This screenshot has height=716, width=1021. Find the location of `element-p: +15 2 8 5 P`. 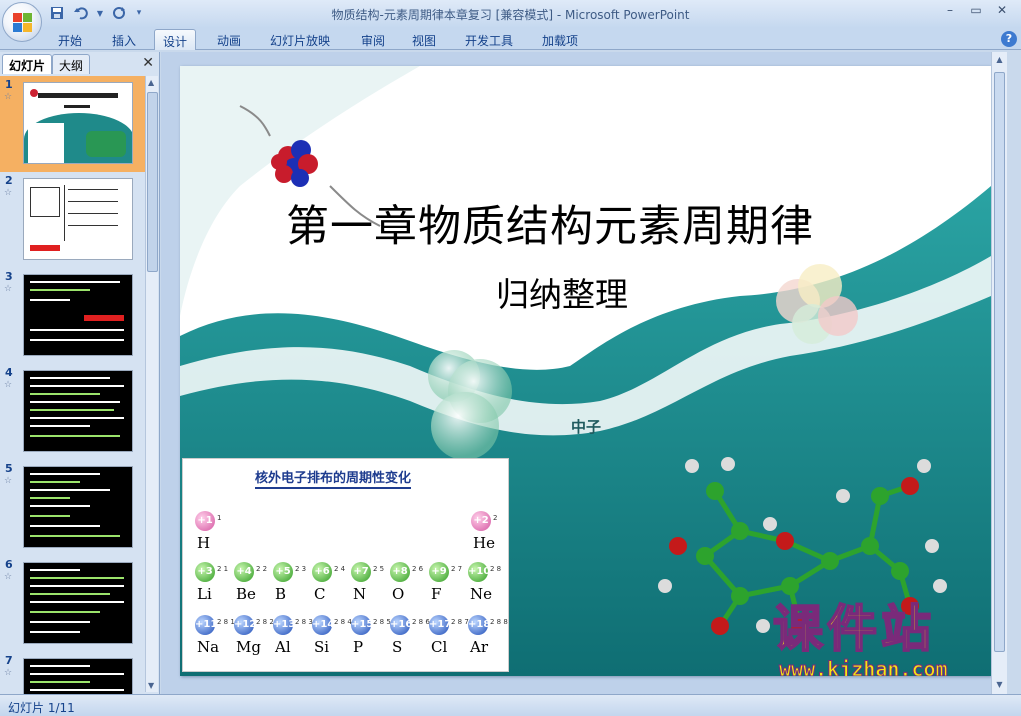

element-p: +15 2 8 5 P is located at coordinates (371, 636).